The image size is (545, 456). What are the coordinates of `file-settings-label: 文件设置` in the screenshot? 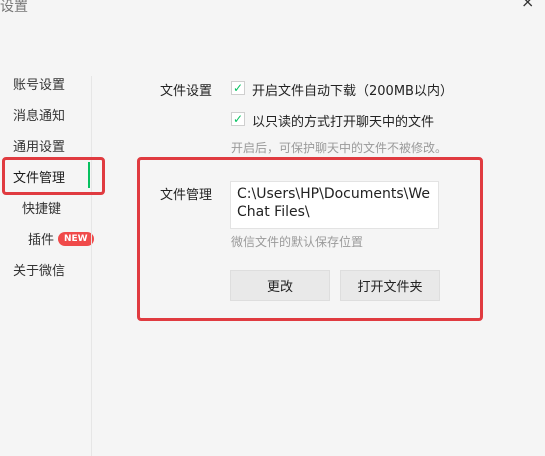 It's located at (186, 91).